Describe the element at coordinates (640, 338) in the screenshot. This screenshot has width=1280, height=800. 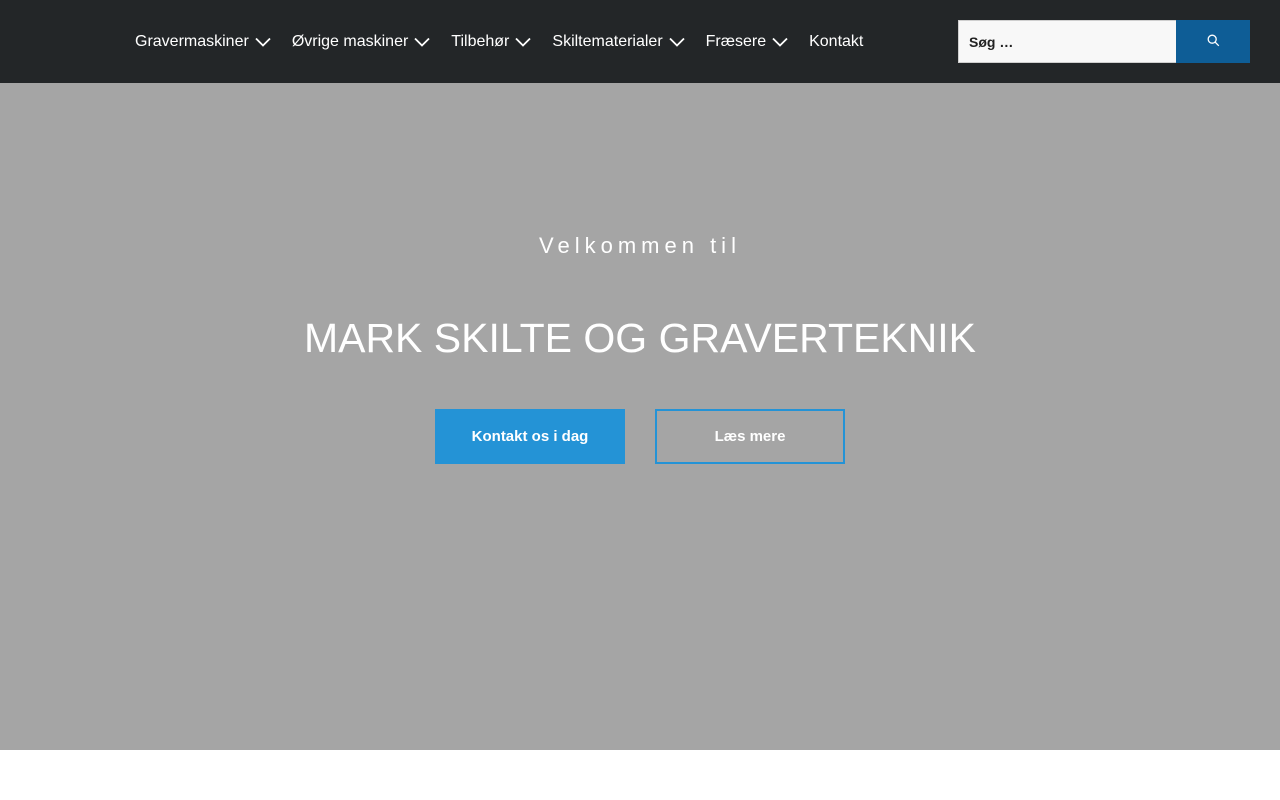
I see `hero-title: MARK SKILTE OG GRAVERTEKNIK` at that location.